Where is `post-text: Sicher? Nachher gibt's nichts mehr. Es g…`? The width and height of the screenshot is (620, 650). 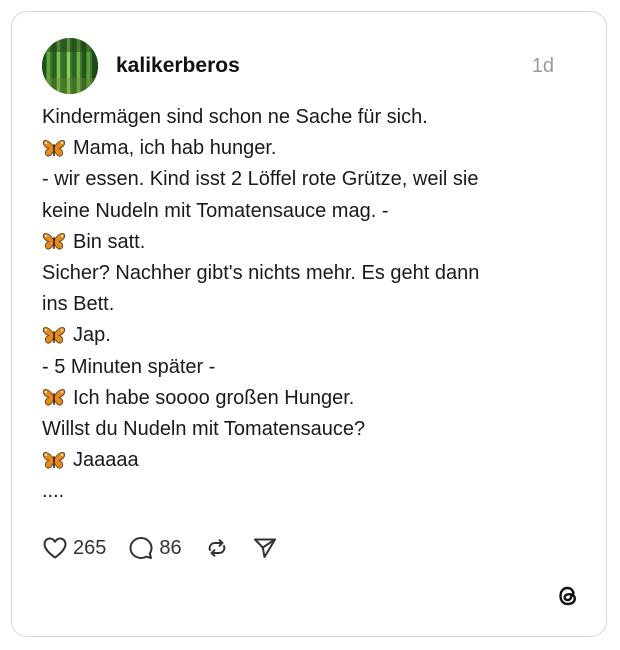
post-text: Sicher? Nachher gibt's nichts mehr. Es g… is located at coordinates (261, 273).